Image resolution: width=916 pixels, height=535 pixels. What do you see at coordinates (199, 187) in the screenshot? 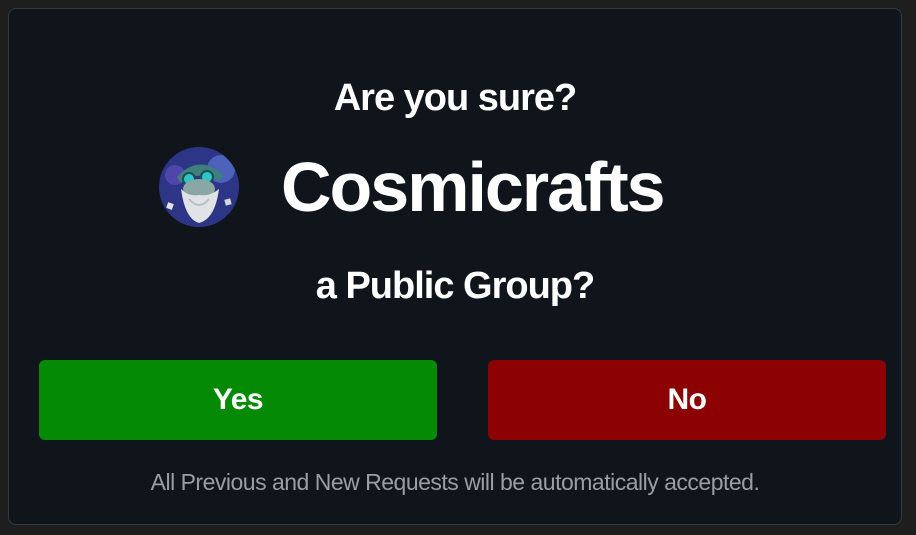
I see `wizard-avatar-icon` at bounding box center [199, 187].